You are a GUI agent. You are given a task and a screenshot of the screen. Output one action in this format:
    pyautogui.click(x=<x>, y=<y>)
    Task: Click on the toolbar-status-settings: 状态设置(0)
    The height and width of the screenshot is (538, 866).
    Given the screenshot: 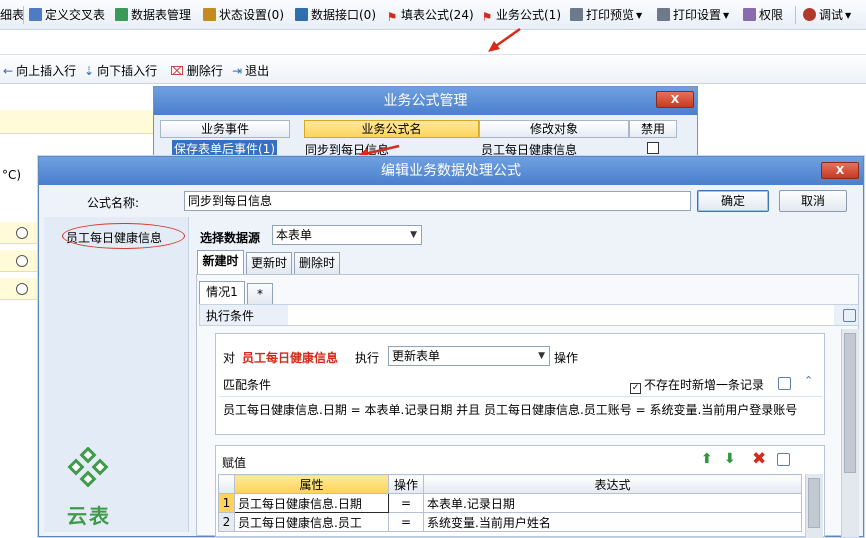 What is the action you would take?
    pyautogui.click(x=243, y=15)
    